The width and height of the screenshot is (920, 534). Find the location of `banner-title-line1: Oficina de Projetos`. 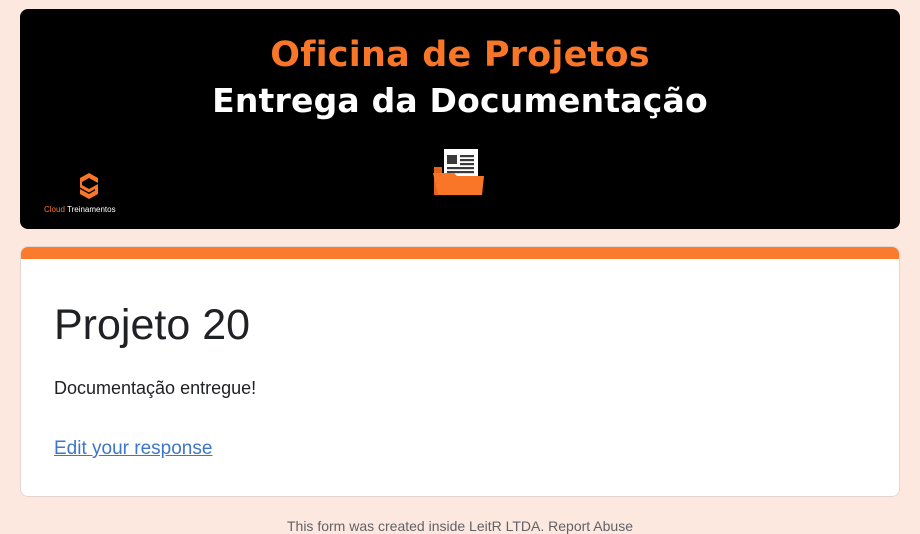

banner-title-line1: Oficina de Projetos is located at coordinates (460, 55).